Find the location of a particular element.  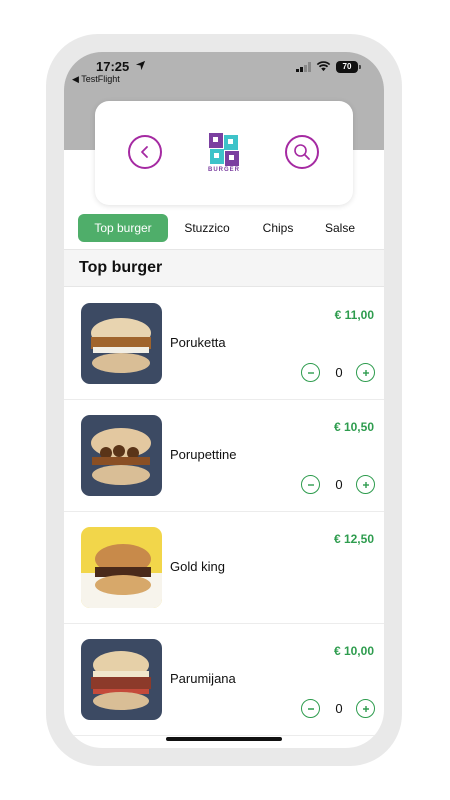

cellular-signal-icon is located at coordinates (303, 67).